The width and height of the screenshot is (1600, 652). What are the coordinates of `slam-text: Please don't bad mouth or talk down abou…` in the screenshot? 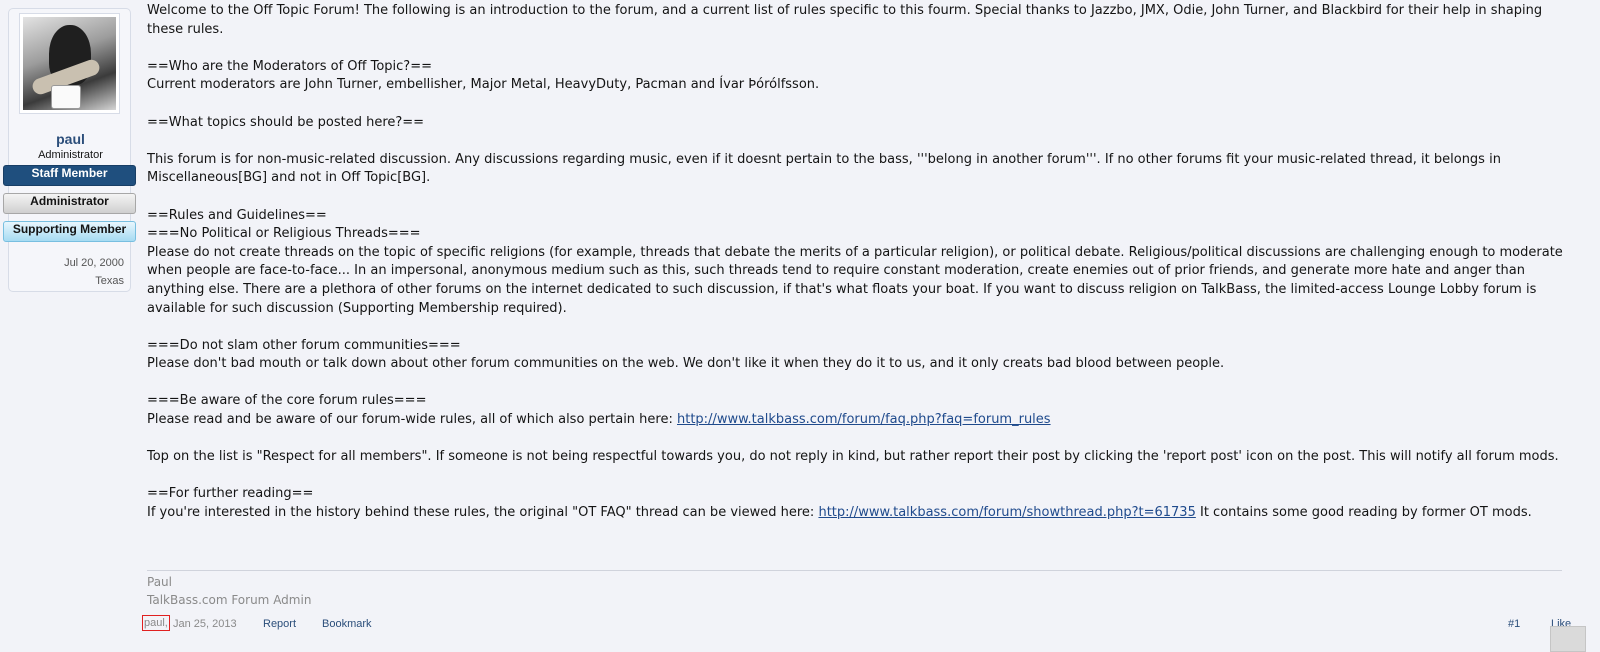 It's located at (686, 364).